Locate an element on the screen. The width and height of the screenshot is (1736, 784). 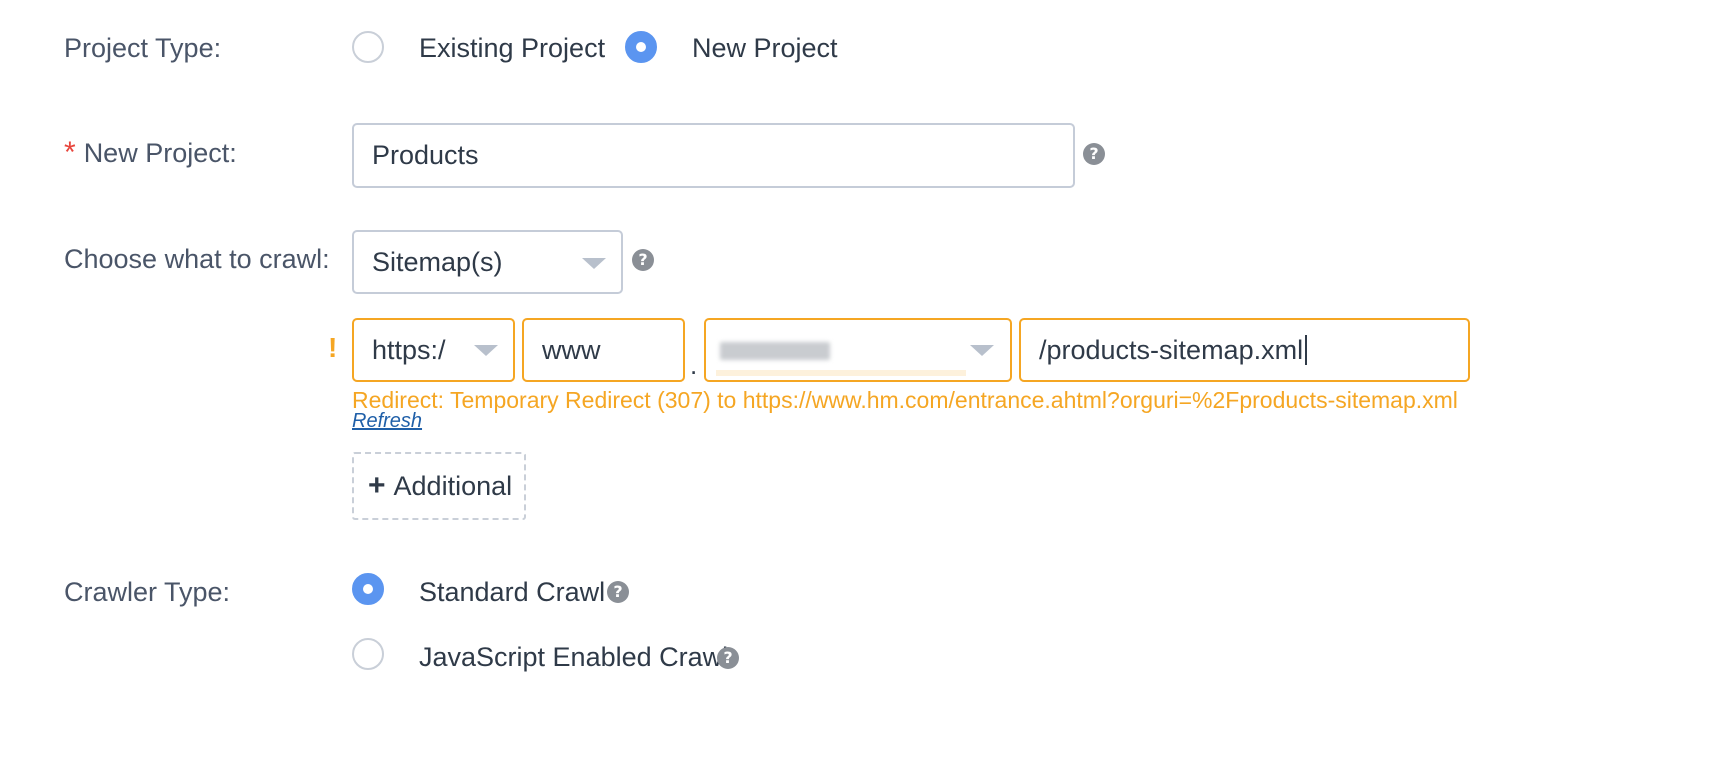
new-project-radio is located at coordinates (641, 47).